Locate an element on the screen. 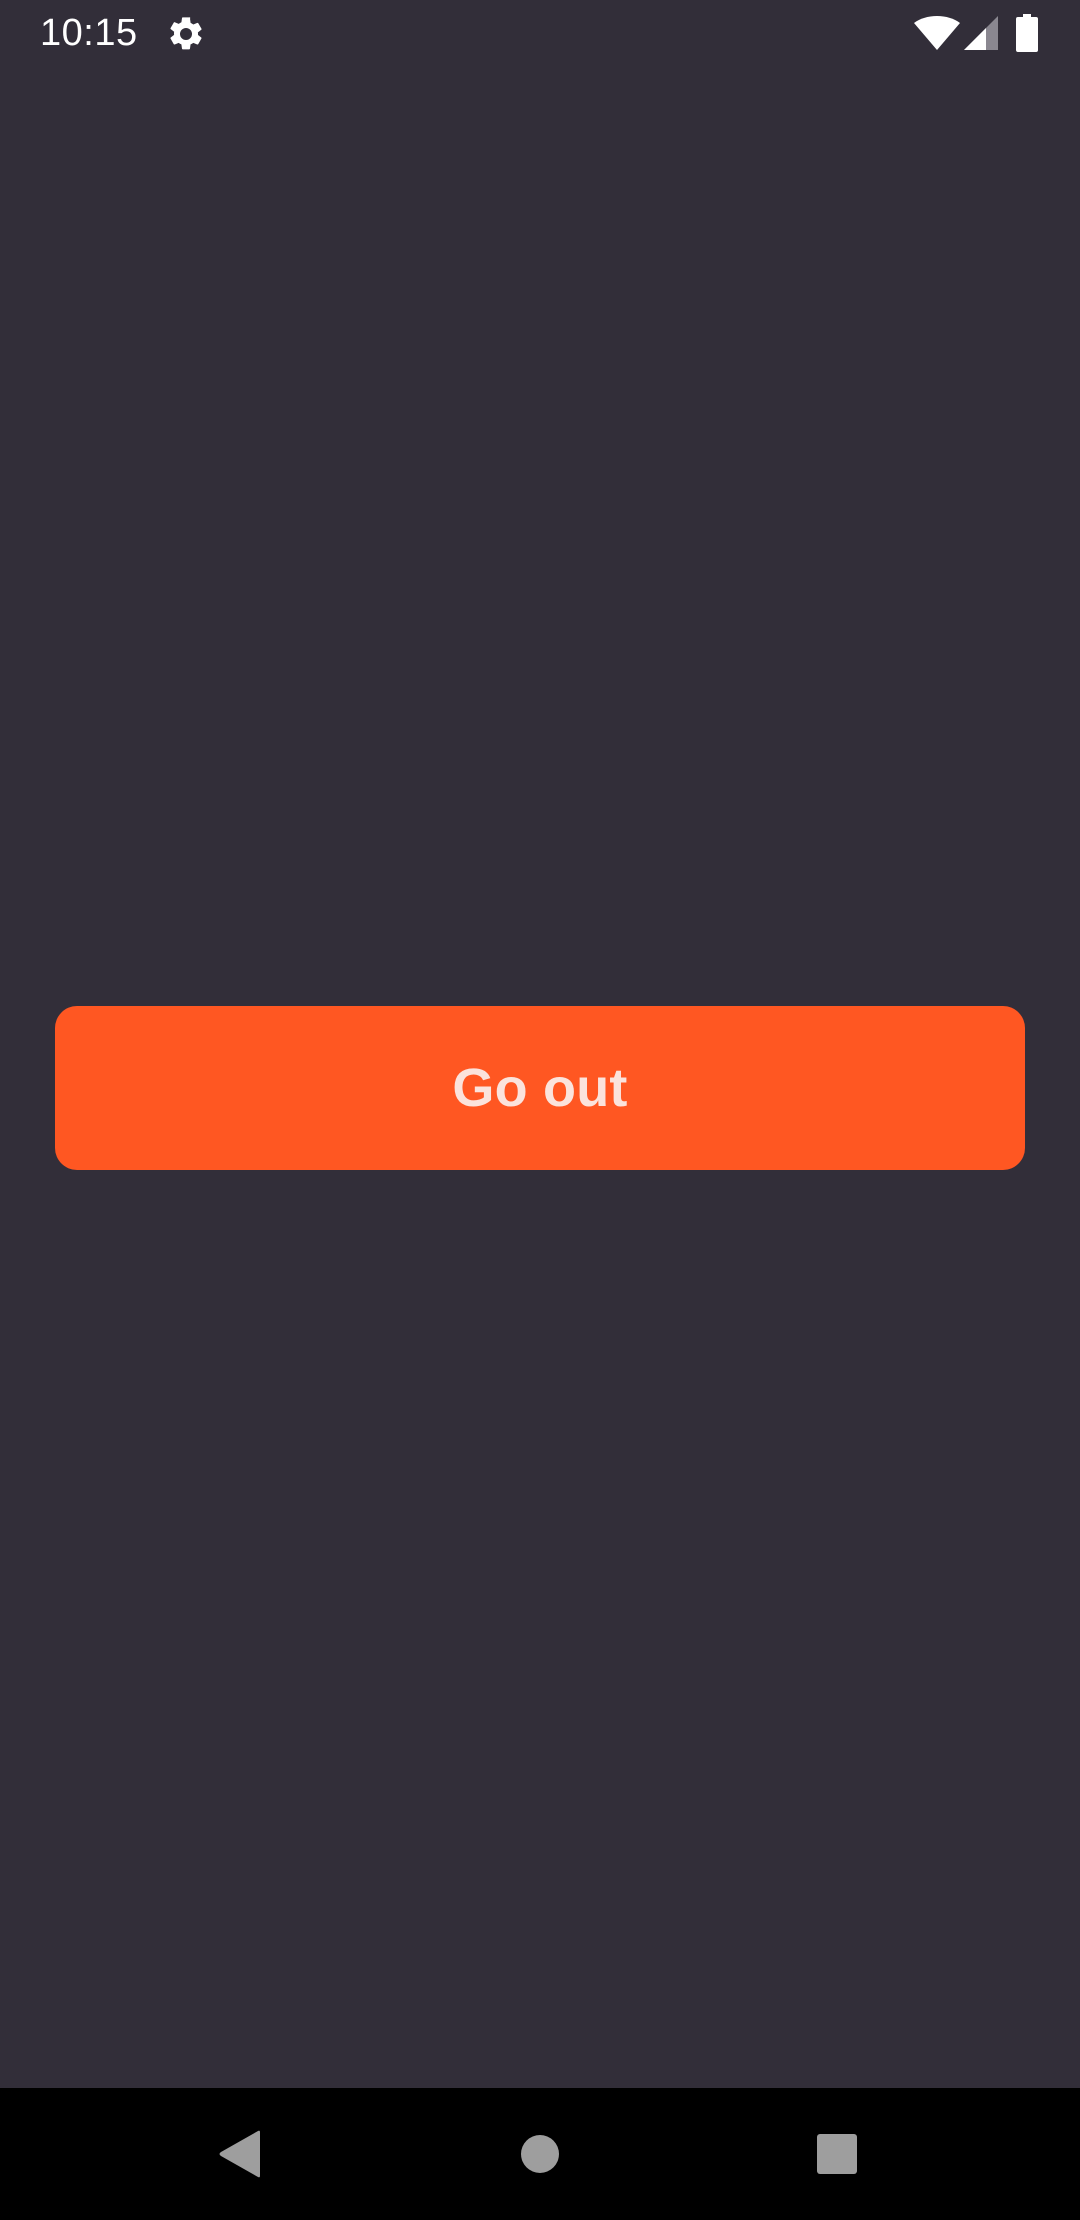 The height and width of the screenshot is (2220, 1080). navigation-bar is located at coordinates (540, 2154).